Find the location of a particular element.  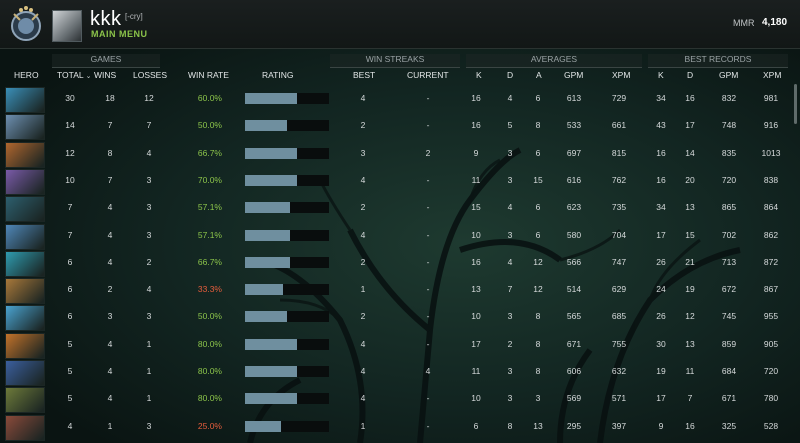

col-assists: A is located at coordinates (539, 75).